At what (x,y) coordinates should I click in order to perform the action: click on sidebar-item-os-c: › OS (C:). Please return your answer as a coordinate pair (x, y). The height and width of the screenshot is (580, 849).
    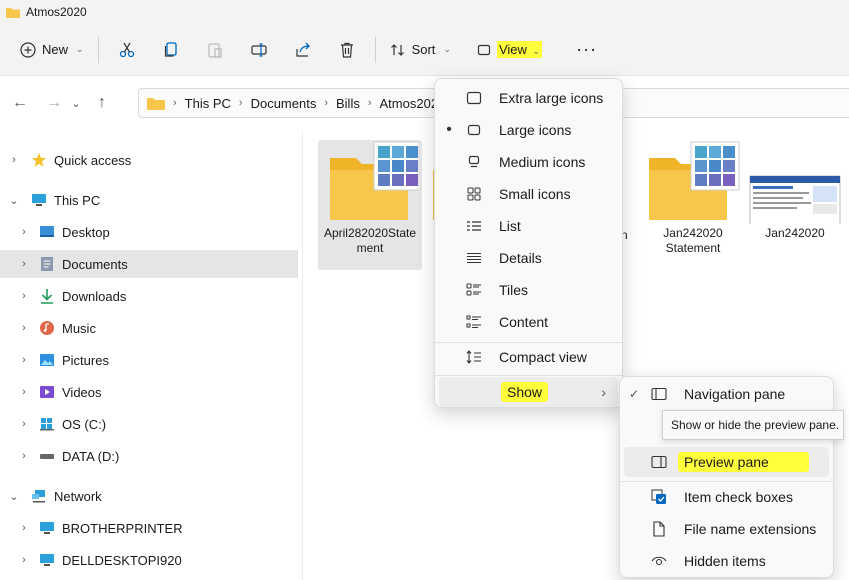
    Looking at the image, I should click on (149, 424).